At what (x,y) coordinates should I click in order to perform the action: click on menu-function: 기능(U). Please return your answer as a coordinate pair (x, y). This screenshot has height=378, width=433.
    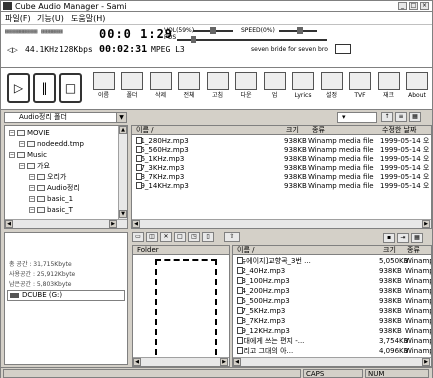
    Looking at the image, I should click on (50, 18).